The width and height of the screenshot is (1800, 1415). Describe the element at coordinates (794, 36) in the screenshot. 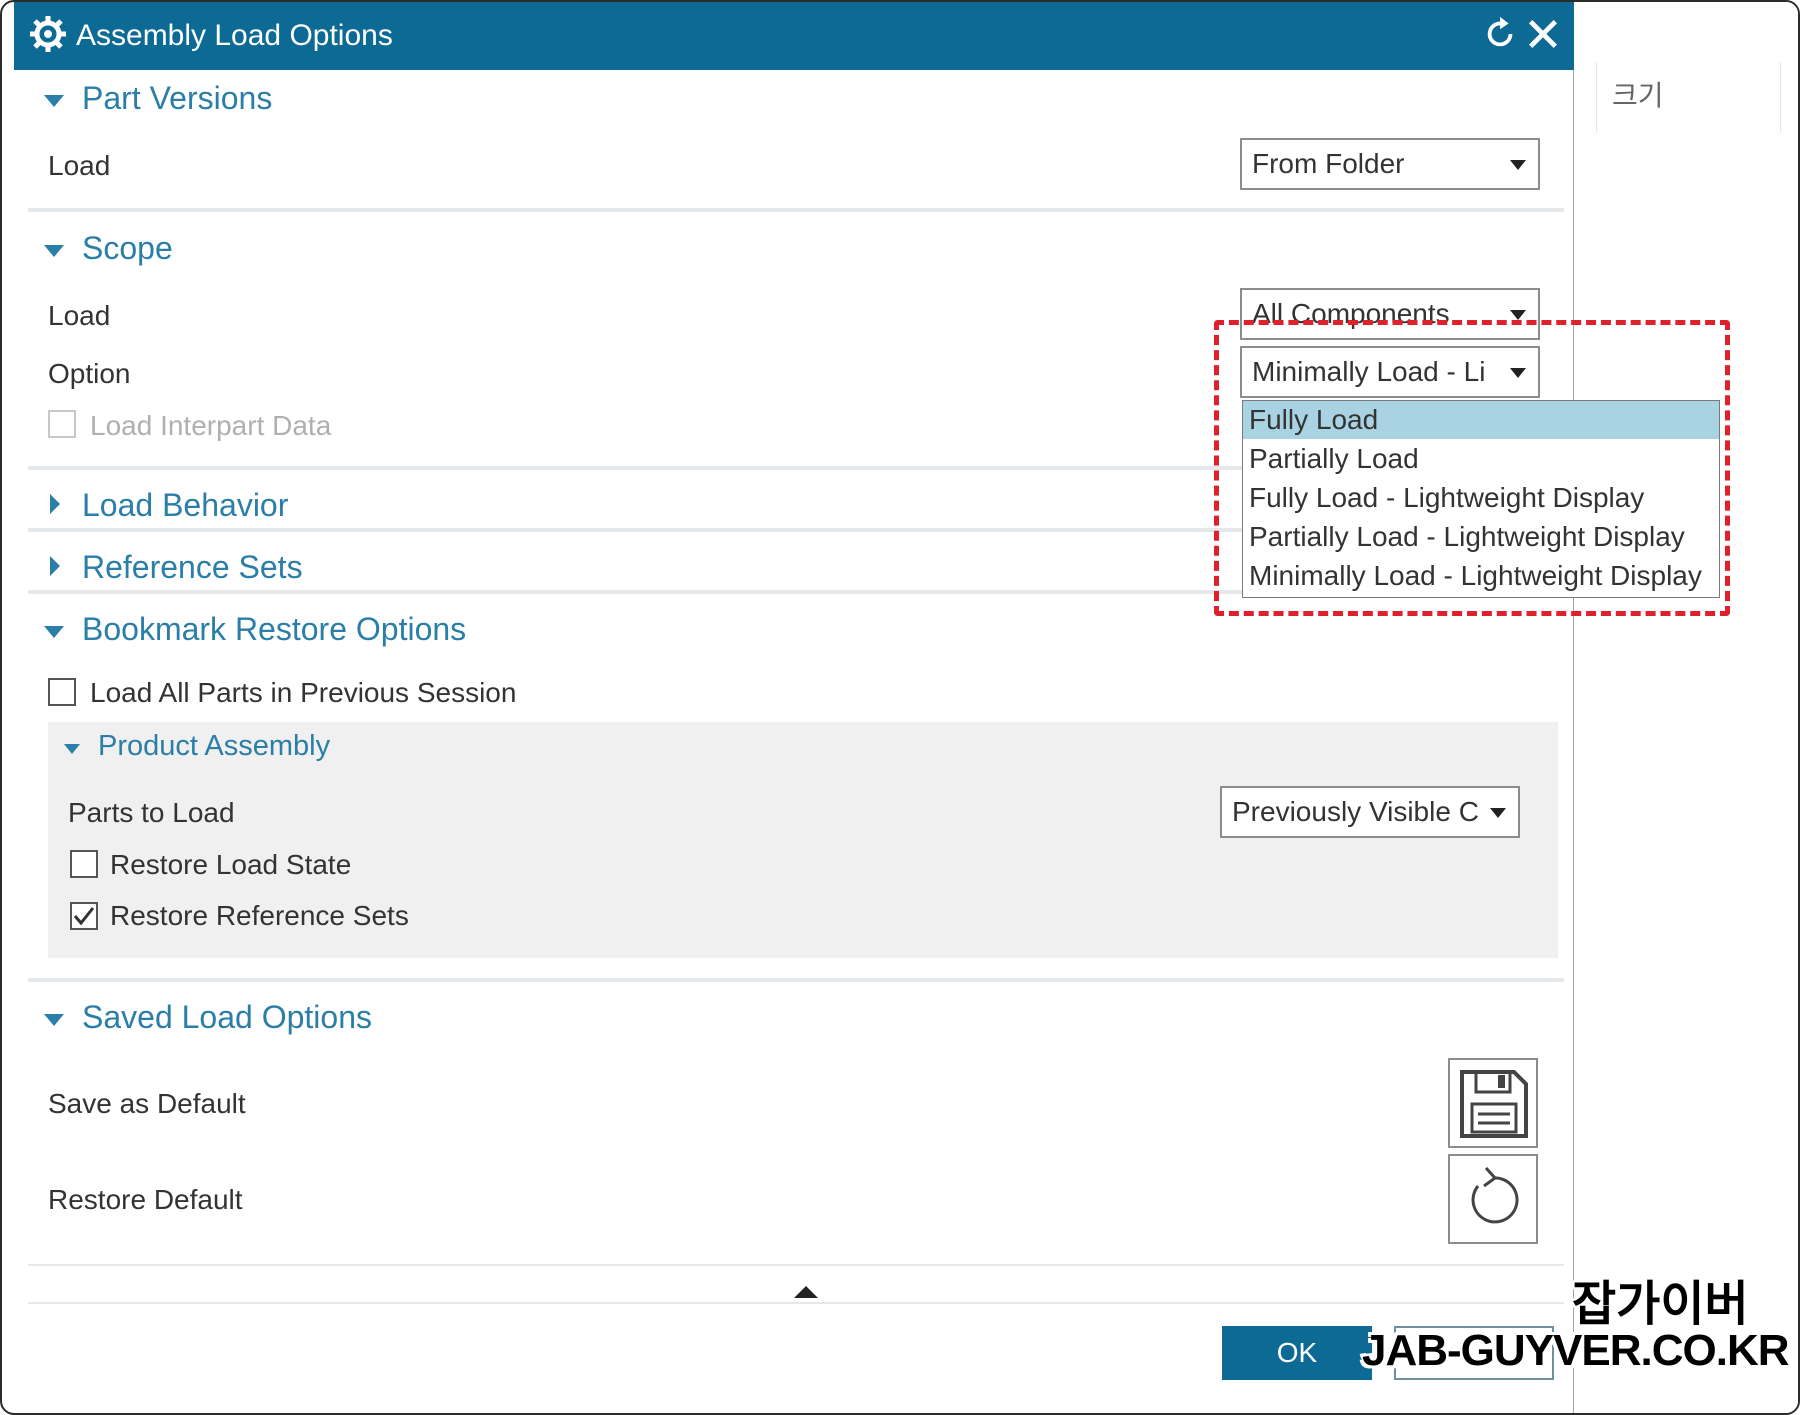

I see `title-bar: Assembly Load Options` at that location.